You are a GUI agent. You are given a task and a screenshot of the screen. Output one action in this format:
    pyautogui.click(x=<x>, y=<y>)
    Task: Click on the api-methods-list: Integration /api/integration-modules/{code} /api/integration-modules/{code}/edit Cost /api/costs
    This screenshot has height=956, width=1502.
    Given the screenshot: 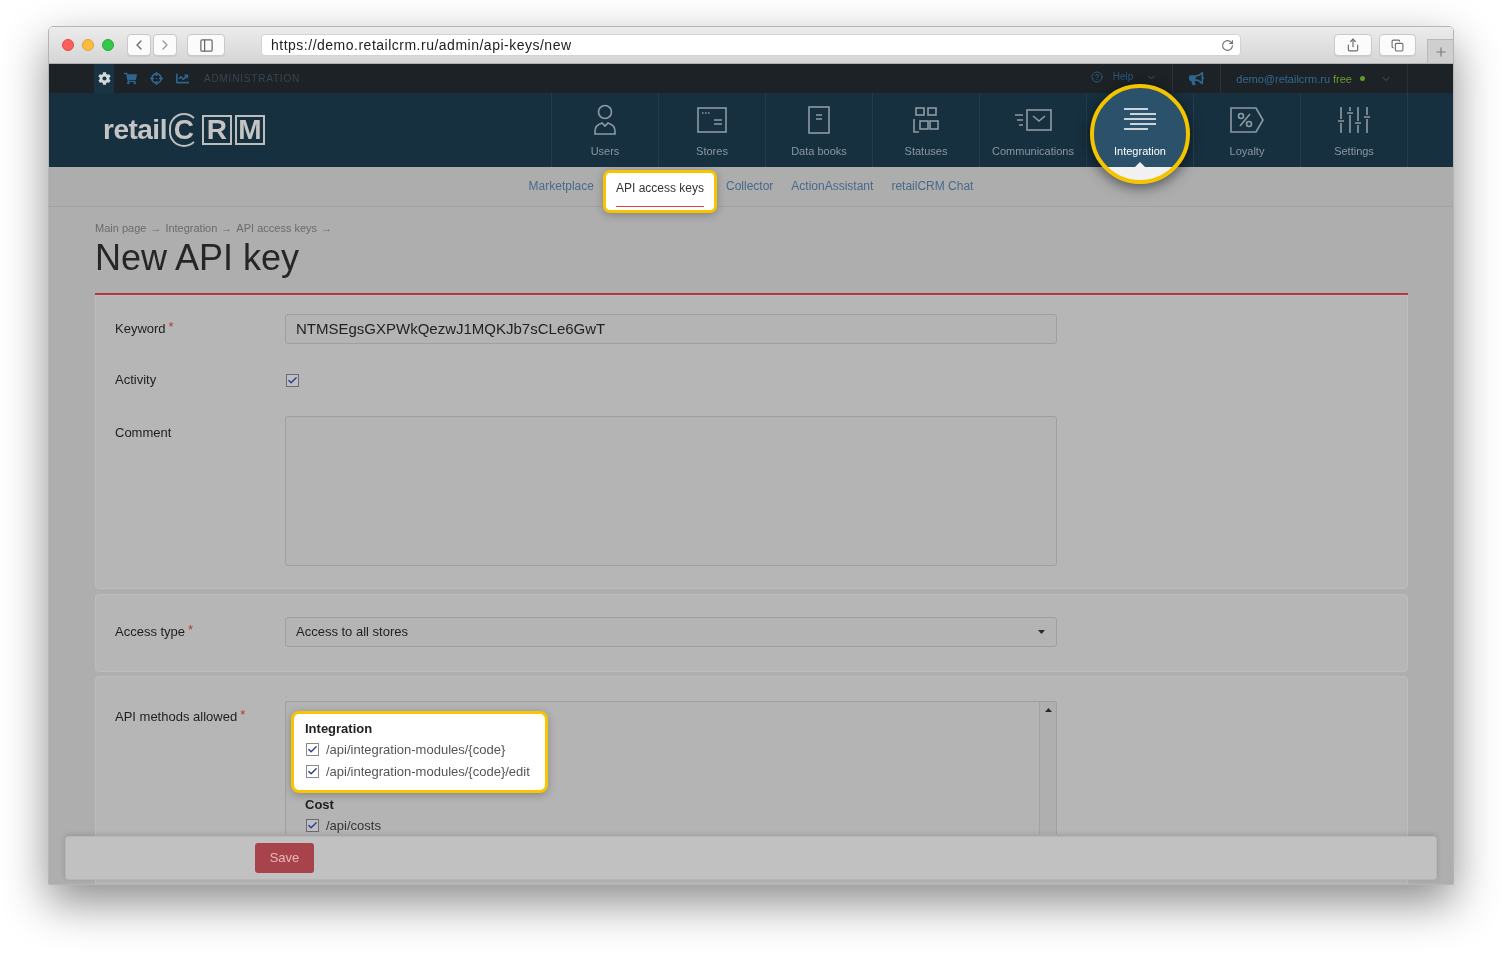 What is the action you would take?
    pyautogui.click(x=671, y=767)
    